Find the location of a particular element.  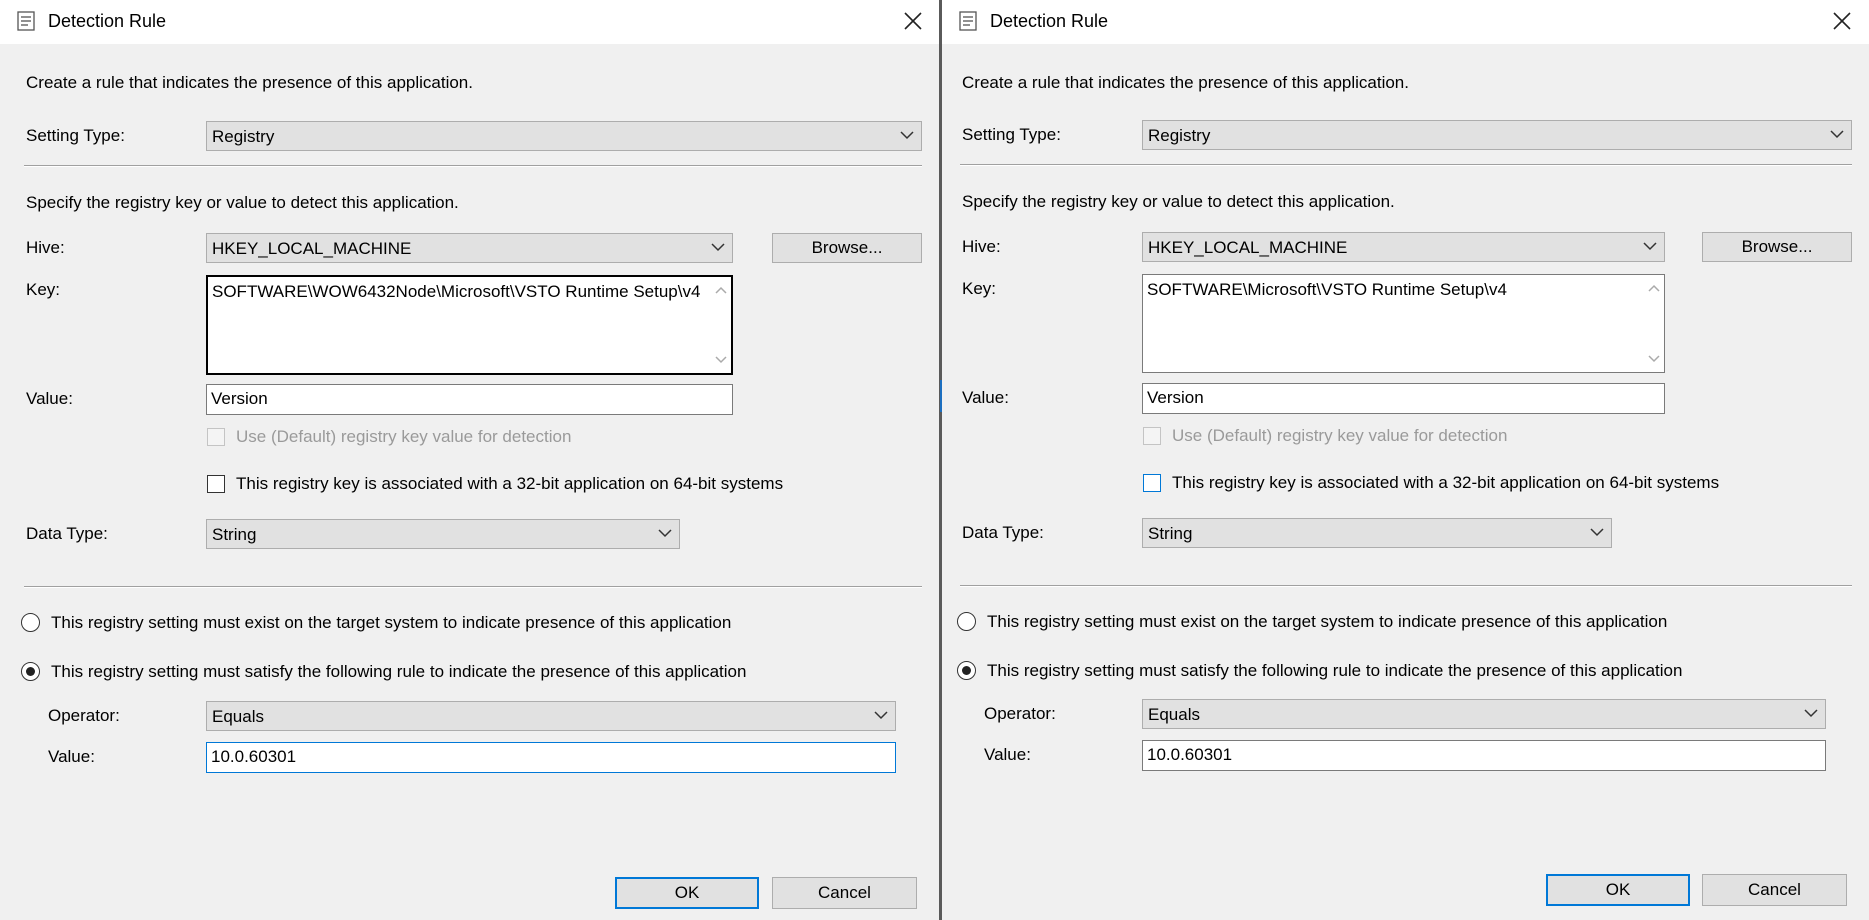

key-textarea: SOFTWARE\Microsoft\VSTO Runtime Setup\v4 is located at coordinates (1403, 323).